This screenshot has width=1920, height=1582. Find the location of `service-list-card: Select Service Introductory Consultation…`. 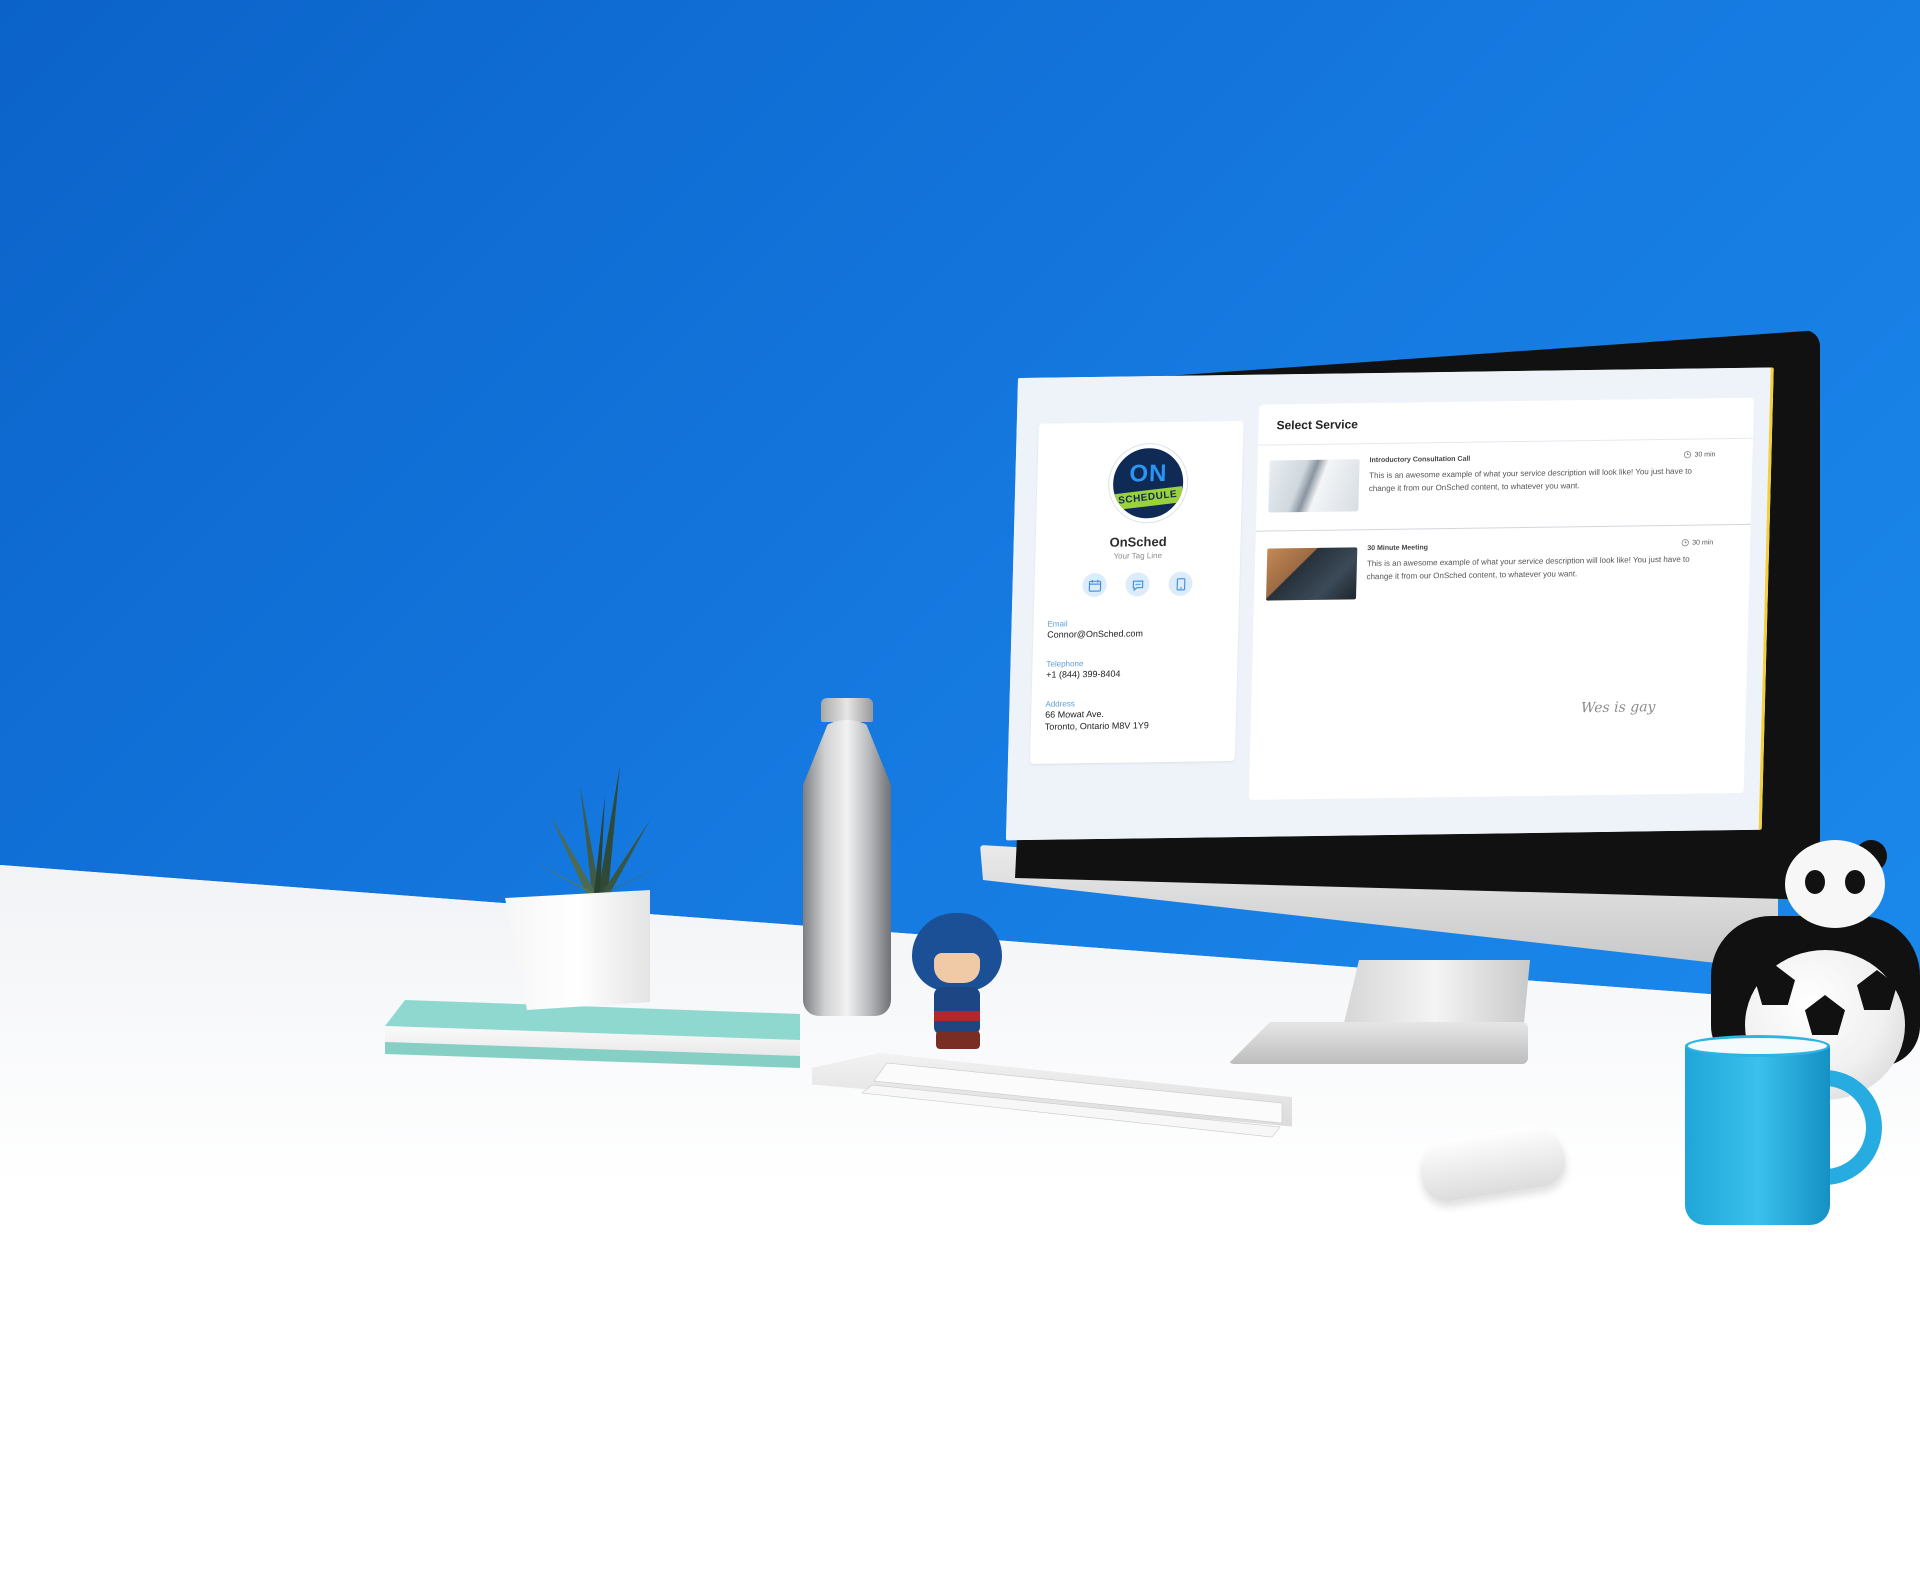

service-list-card: Select Service Introductory Consultation… is located at coordinates (1501, 598).